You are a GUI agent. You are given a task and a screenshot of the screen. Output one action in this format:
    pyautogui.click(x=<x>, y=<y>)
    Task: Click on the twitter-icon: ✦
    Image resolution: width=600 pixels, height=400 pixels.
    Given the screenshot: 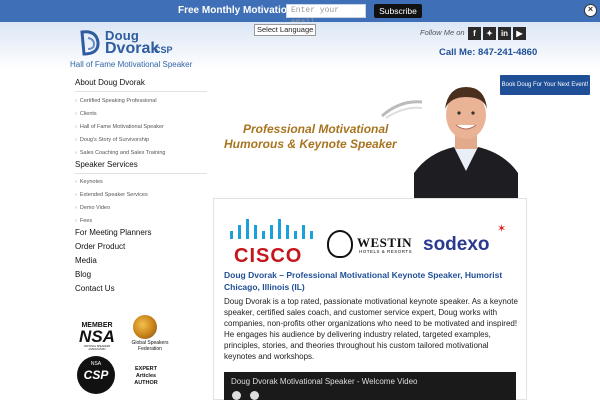 What is the action you would take?
    pyautogui.click(x=489, y=33)
    